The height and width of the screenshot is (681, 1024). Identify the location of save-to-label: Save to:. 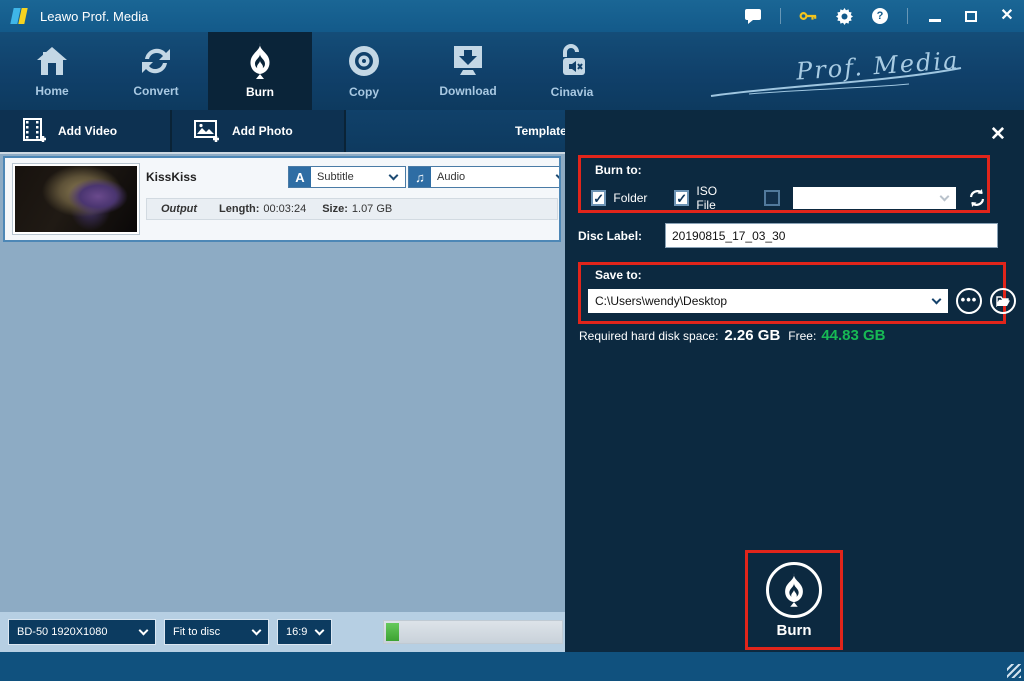
(618, 275).